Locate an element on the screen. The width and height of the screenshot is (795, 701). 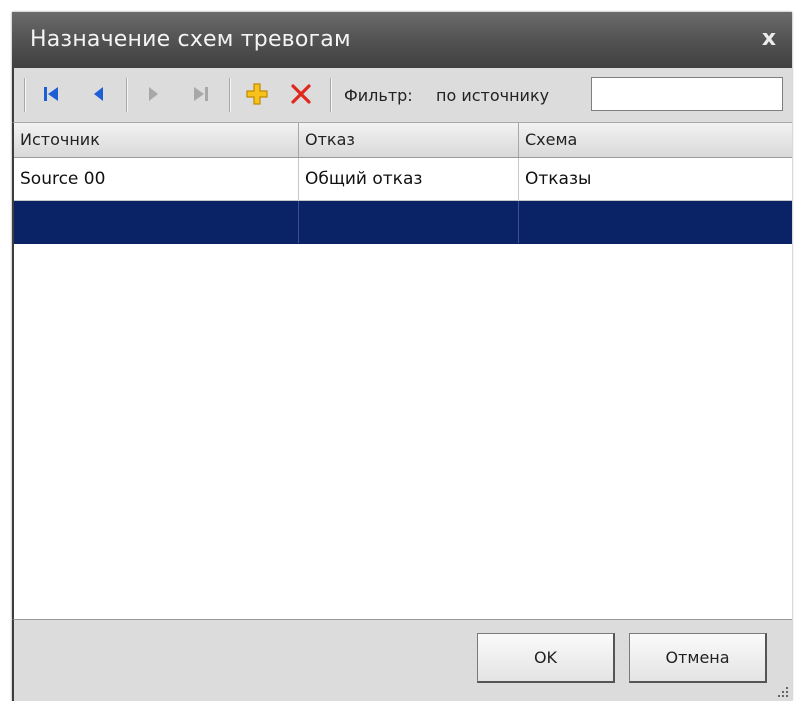
next-record-button is located at coordinates (153, 94).